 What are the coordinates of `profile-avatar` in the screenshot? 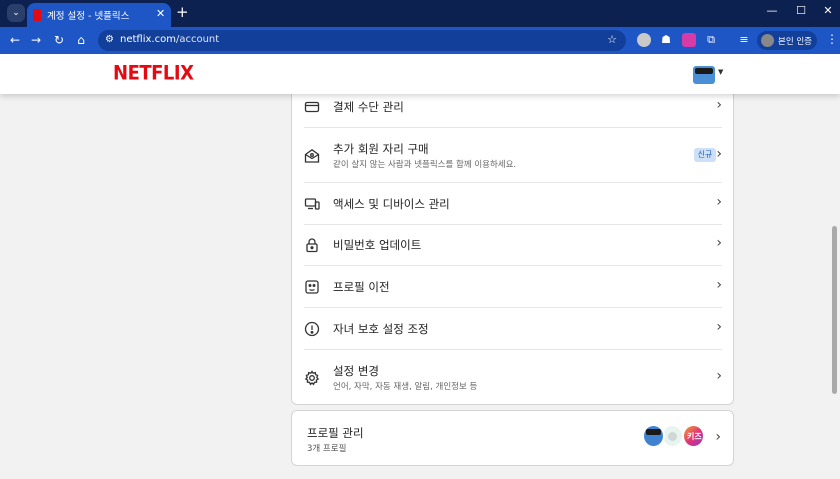 It's located at (653, 436).